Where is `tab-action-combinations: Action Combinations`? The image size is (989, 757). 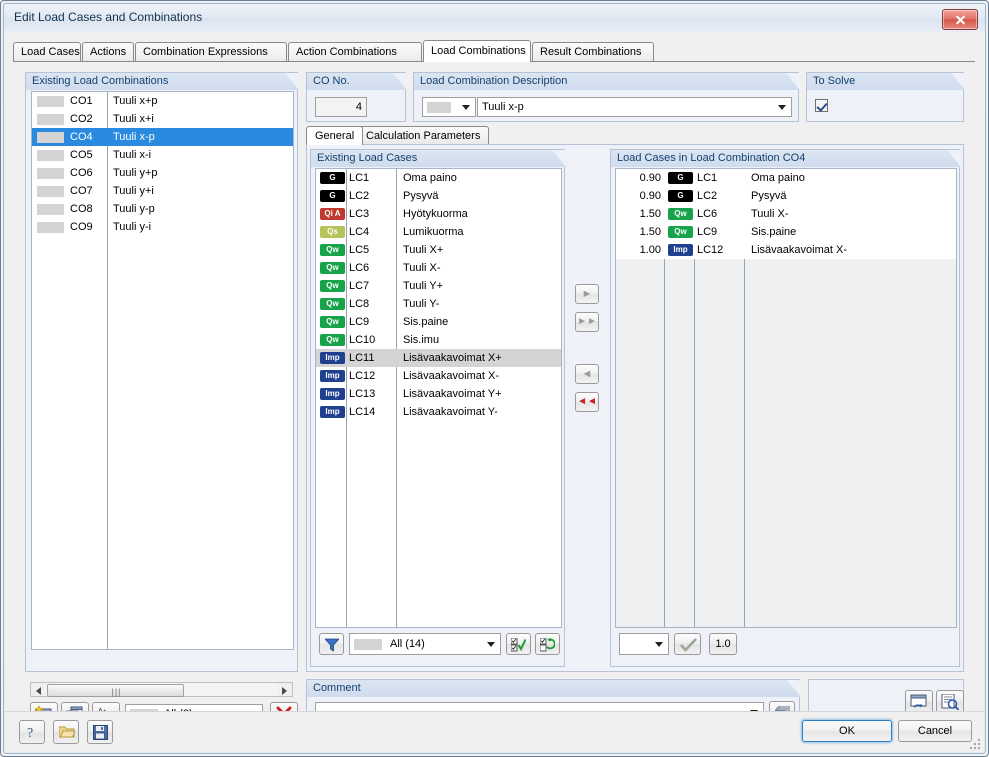
tab-action-combinations: Action Combinations is located at coordinates (355, 51).